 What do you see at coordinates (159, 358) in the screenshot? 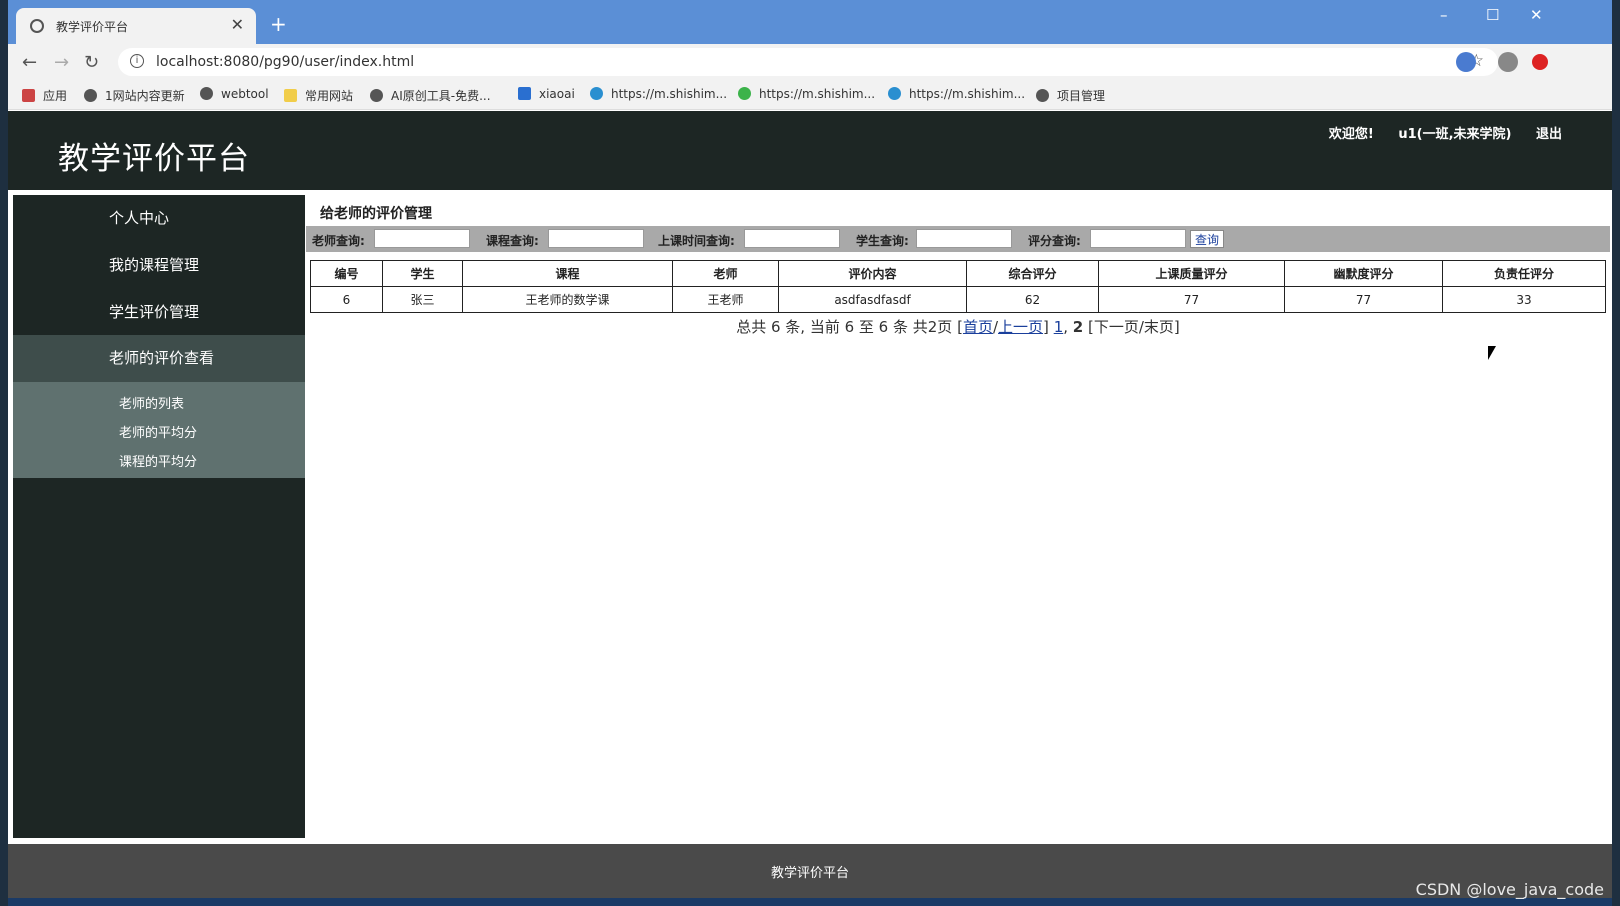
I see `sidebar-item-teacher-evaluation: 老师的评价查看` at bounding box center [159, 358].